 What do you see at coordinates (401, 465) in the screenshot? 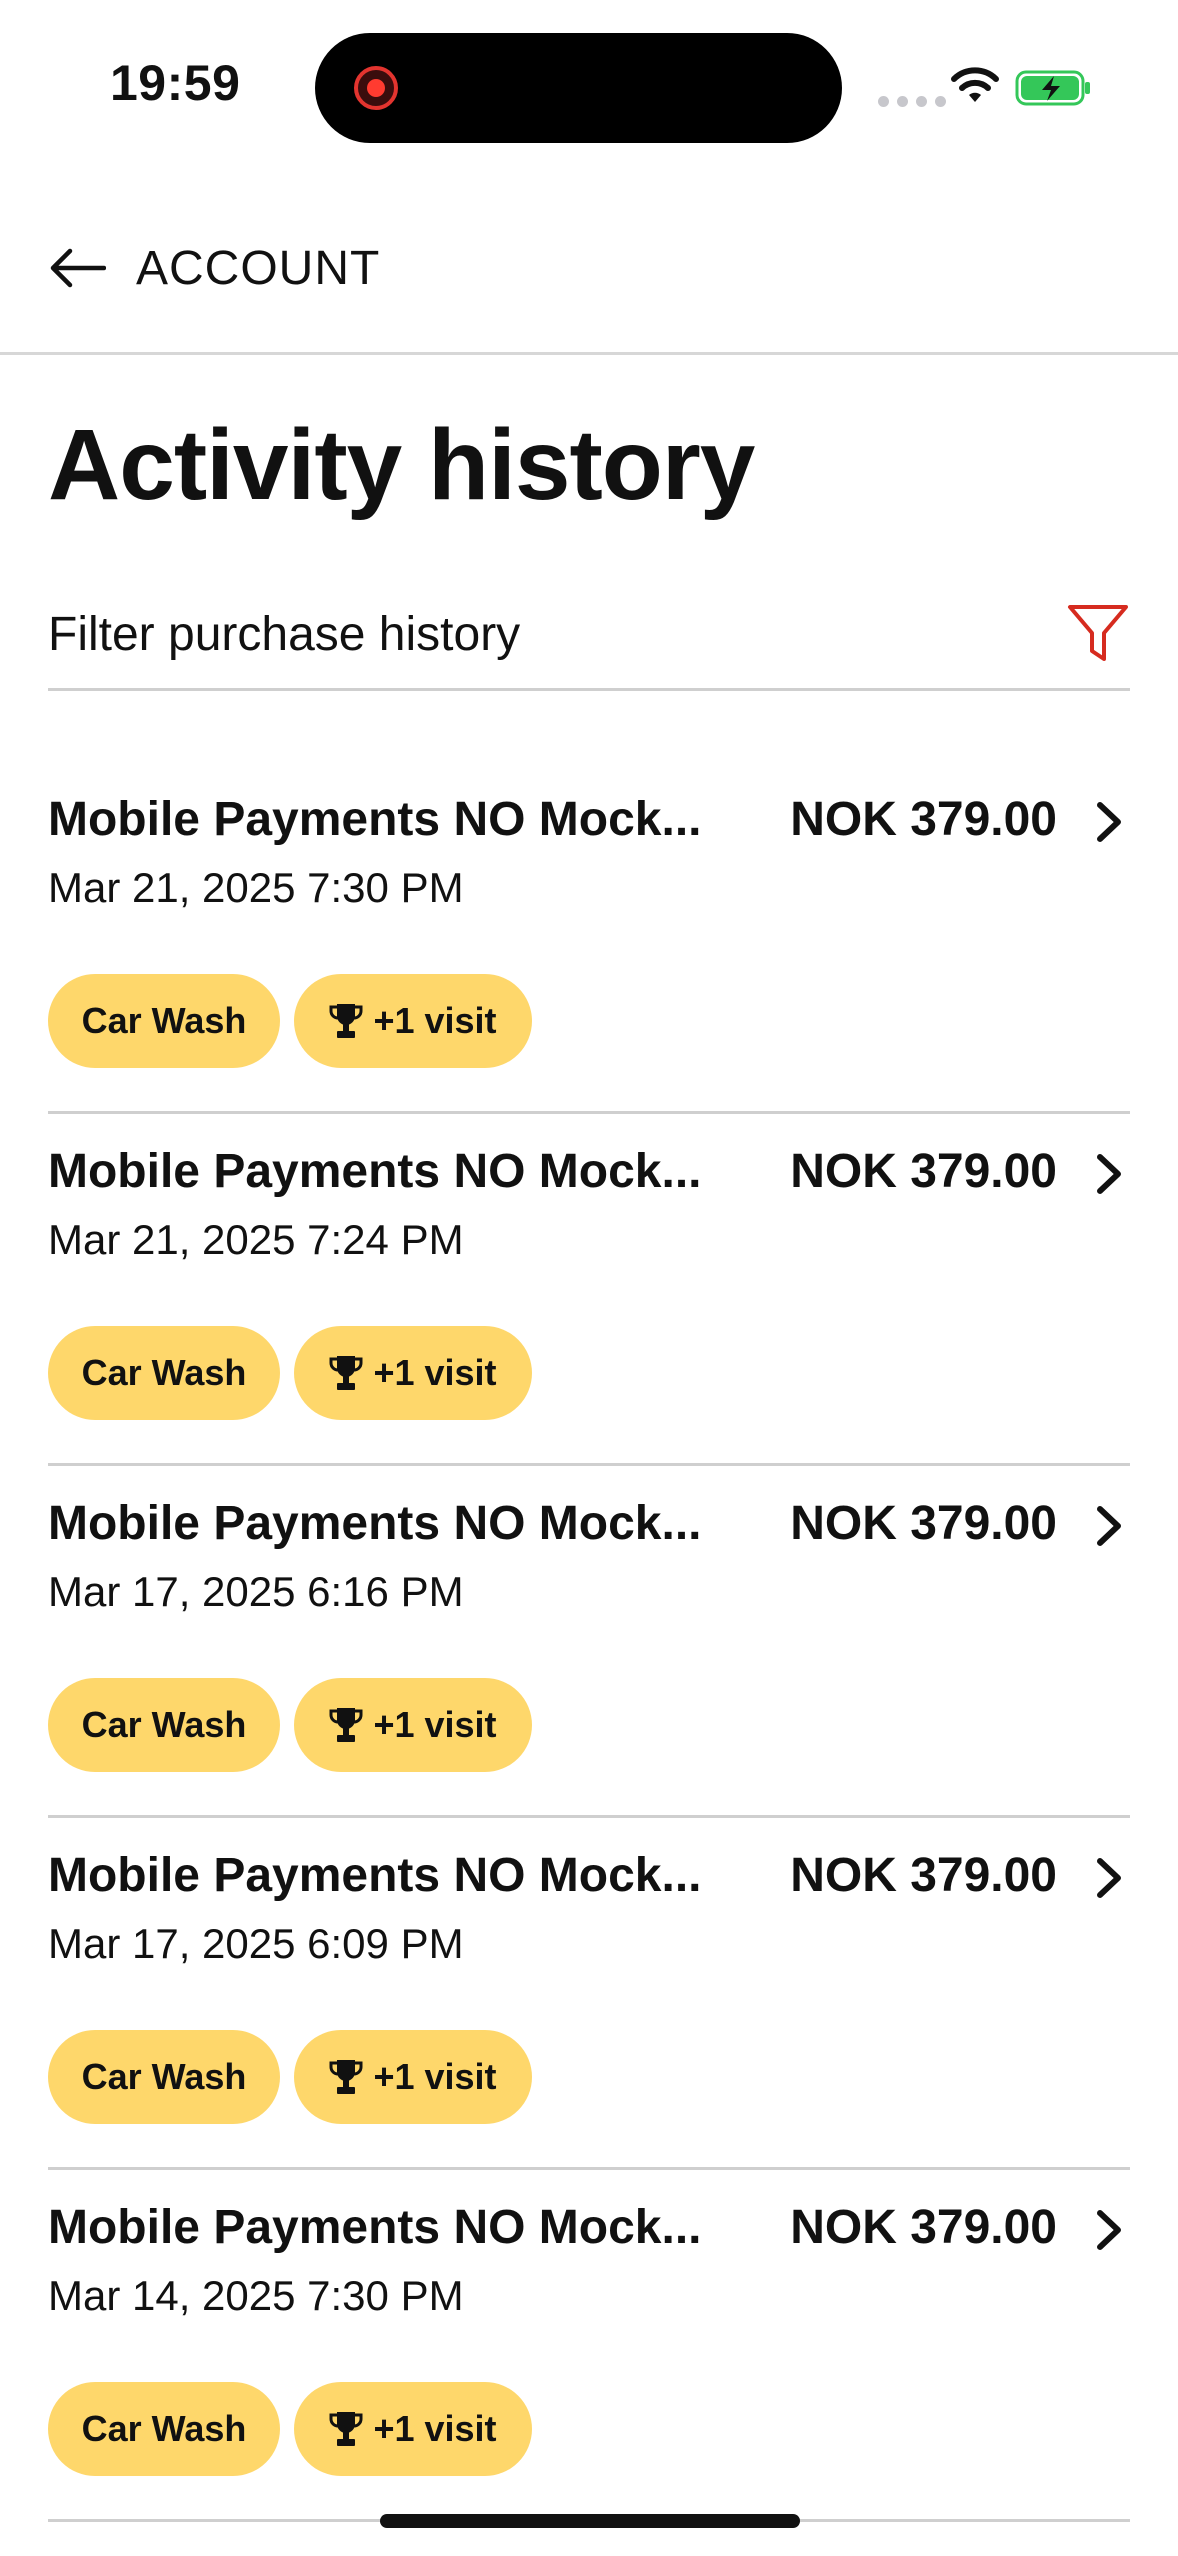
I see `page-title: Activity history` at bounding box center [401, 465].